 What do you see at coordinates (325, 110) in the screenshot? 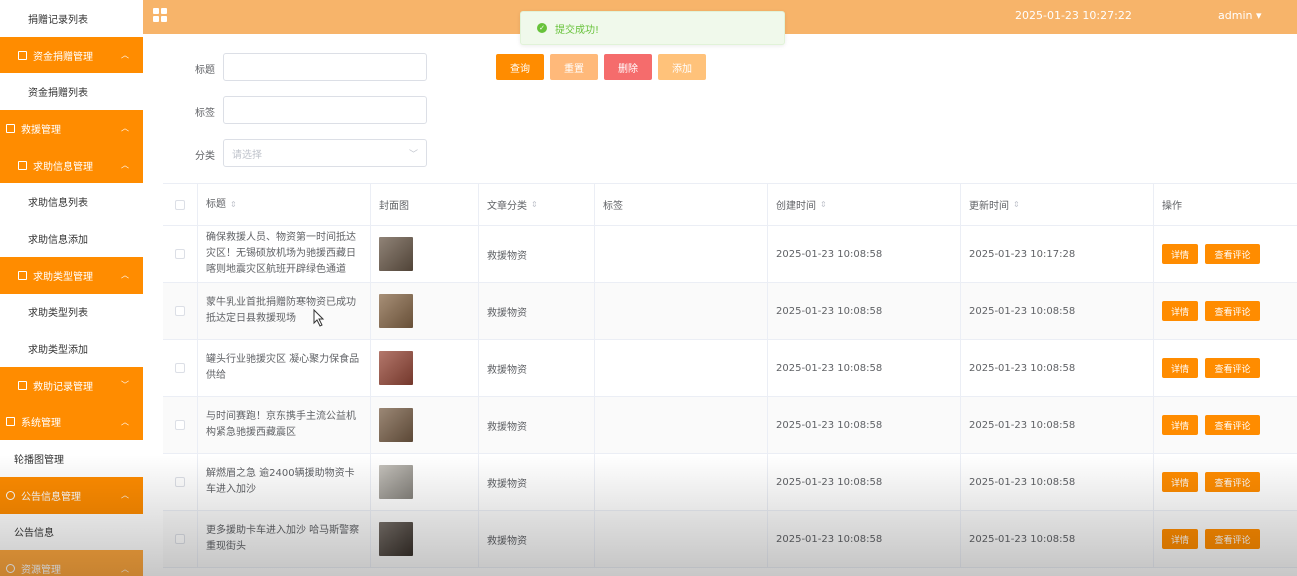
I see `tag-input` at bounding box center [325, 110].